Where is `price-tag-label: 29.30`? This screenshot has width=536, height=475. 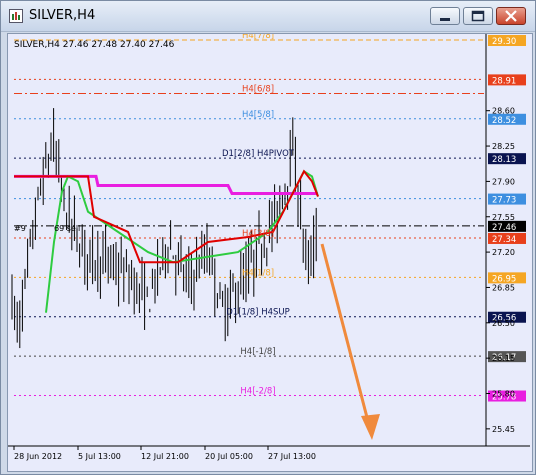 price-tag-label: 29.30 is located at coordinates (504, 42).